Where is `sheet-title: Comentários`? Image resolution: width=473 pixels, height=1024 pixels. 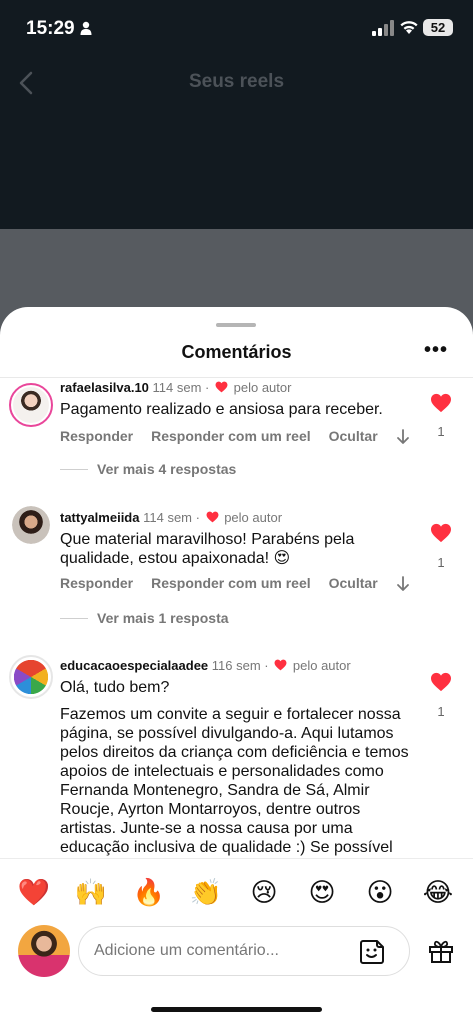
sheet-title: Comentários is located at coordinates (236, 352).